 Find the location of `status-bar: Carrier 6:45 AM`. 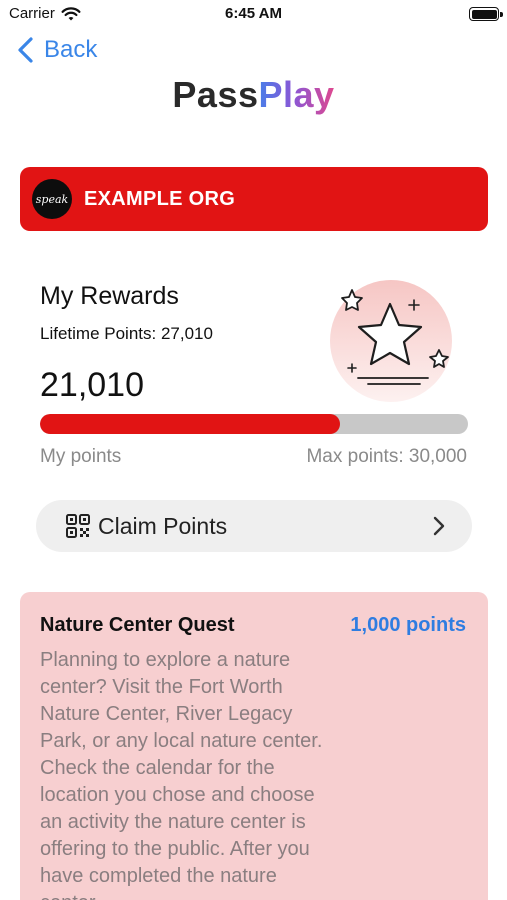

status-bar: Carrier 6:45 AM is located at coordinates (253, 15).